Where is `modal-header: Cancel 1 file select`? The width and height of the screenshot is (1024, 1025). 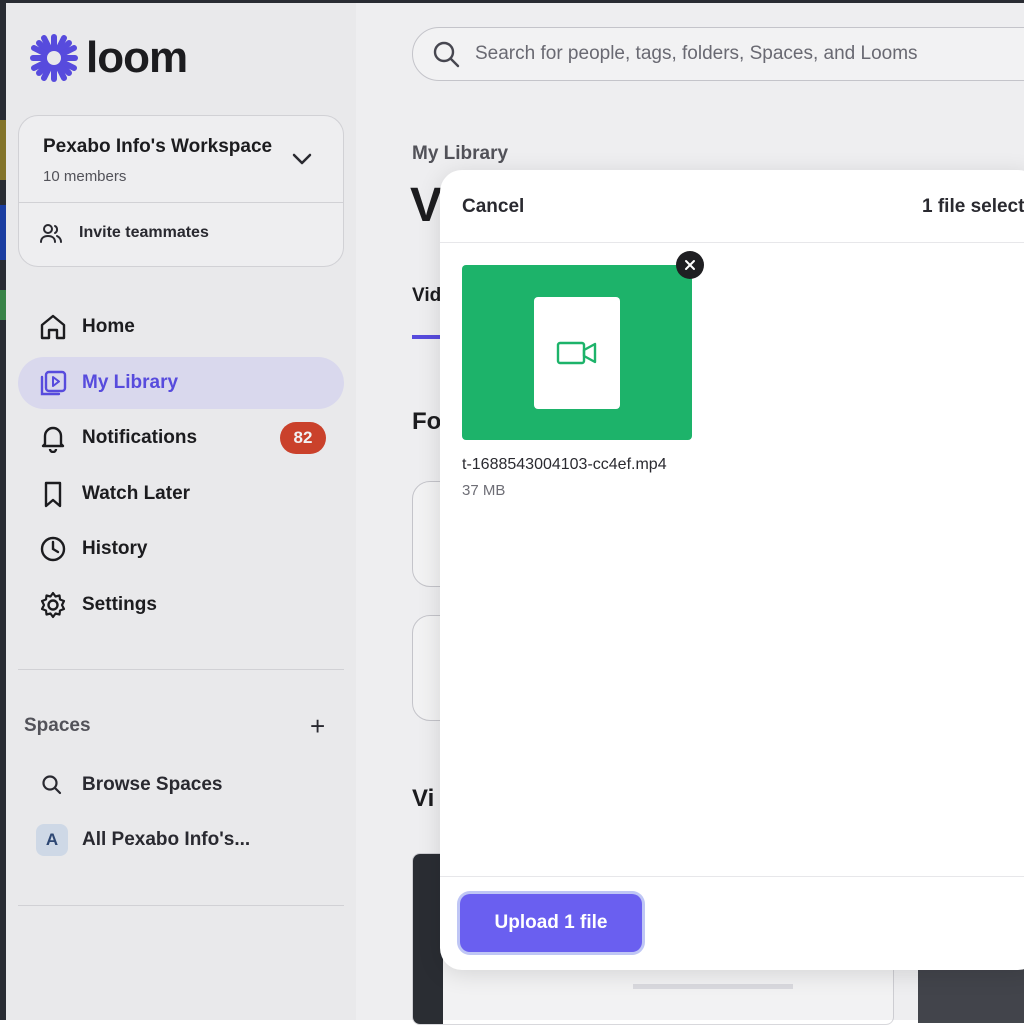 modal-header: Cancel 1 file select is located at coordinates (732, 206).